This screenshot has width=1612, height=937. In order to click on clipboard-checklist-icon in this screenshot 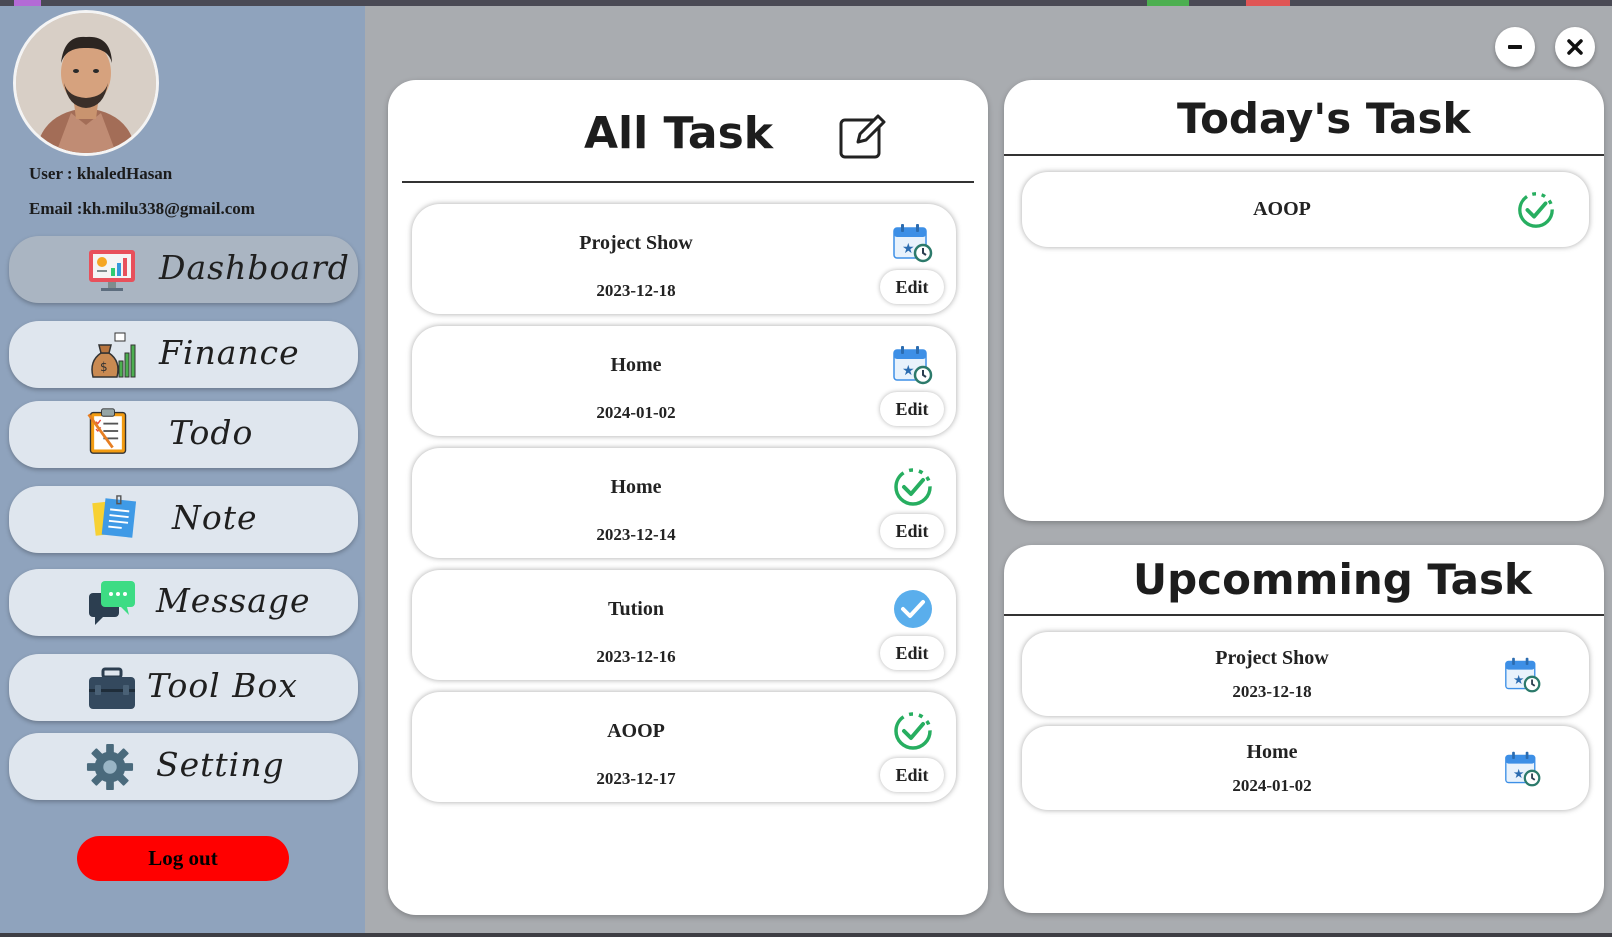, I will do `click(107, 431)`.